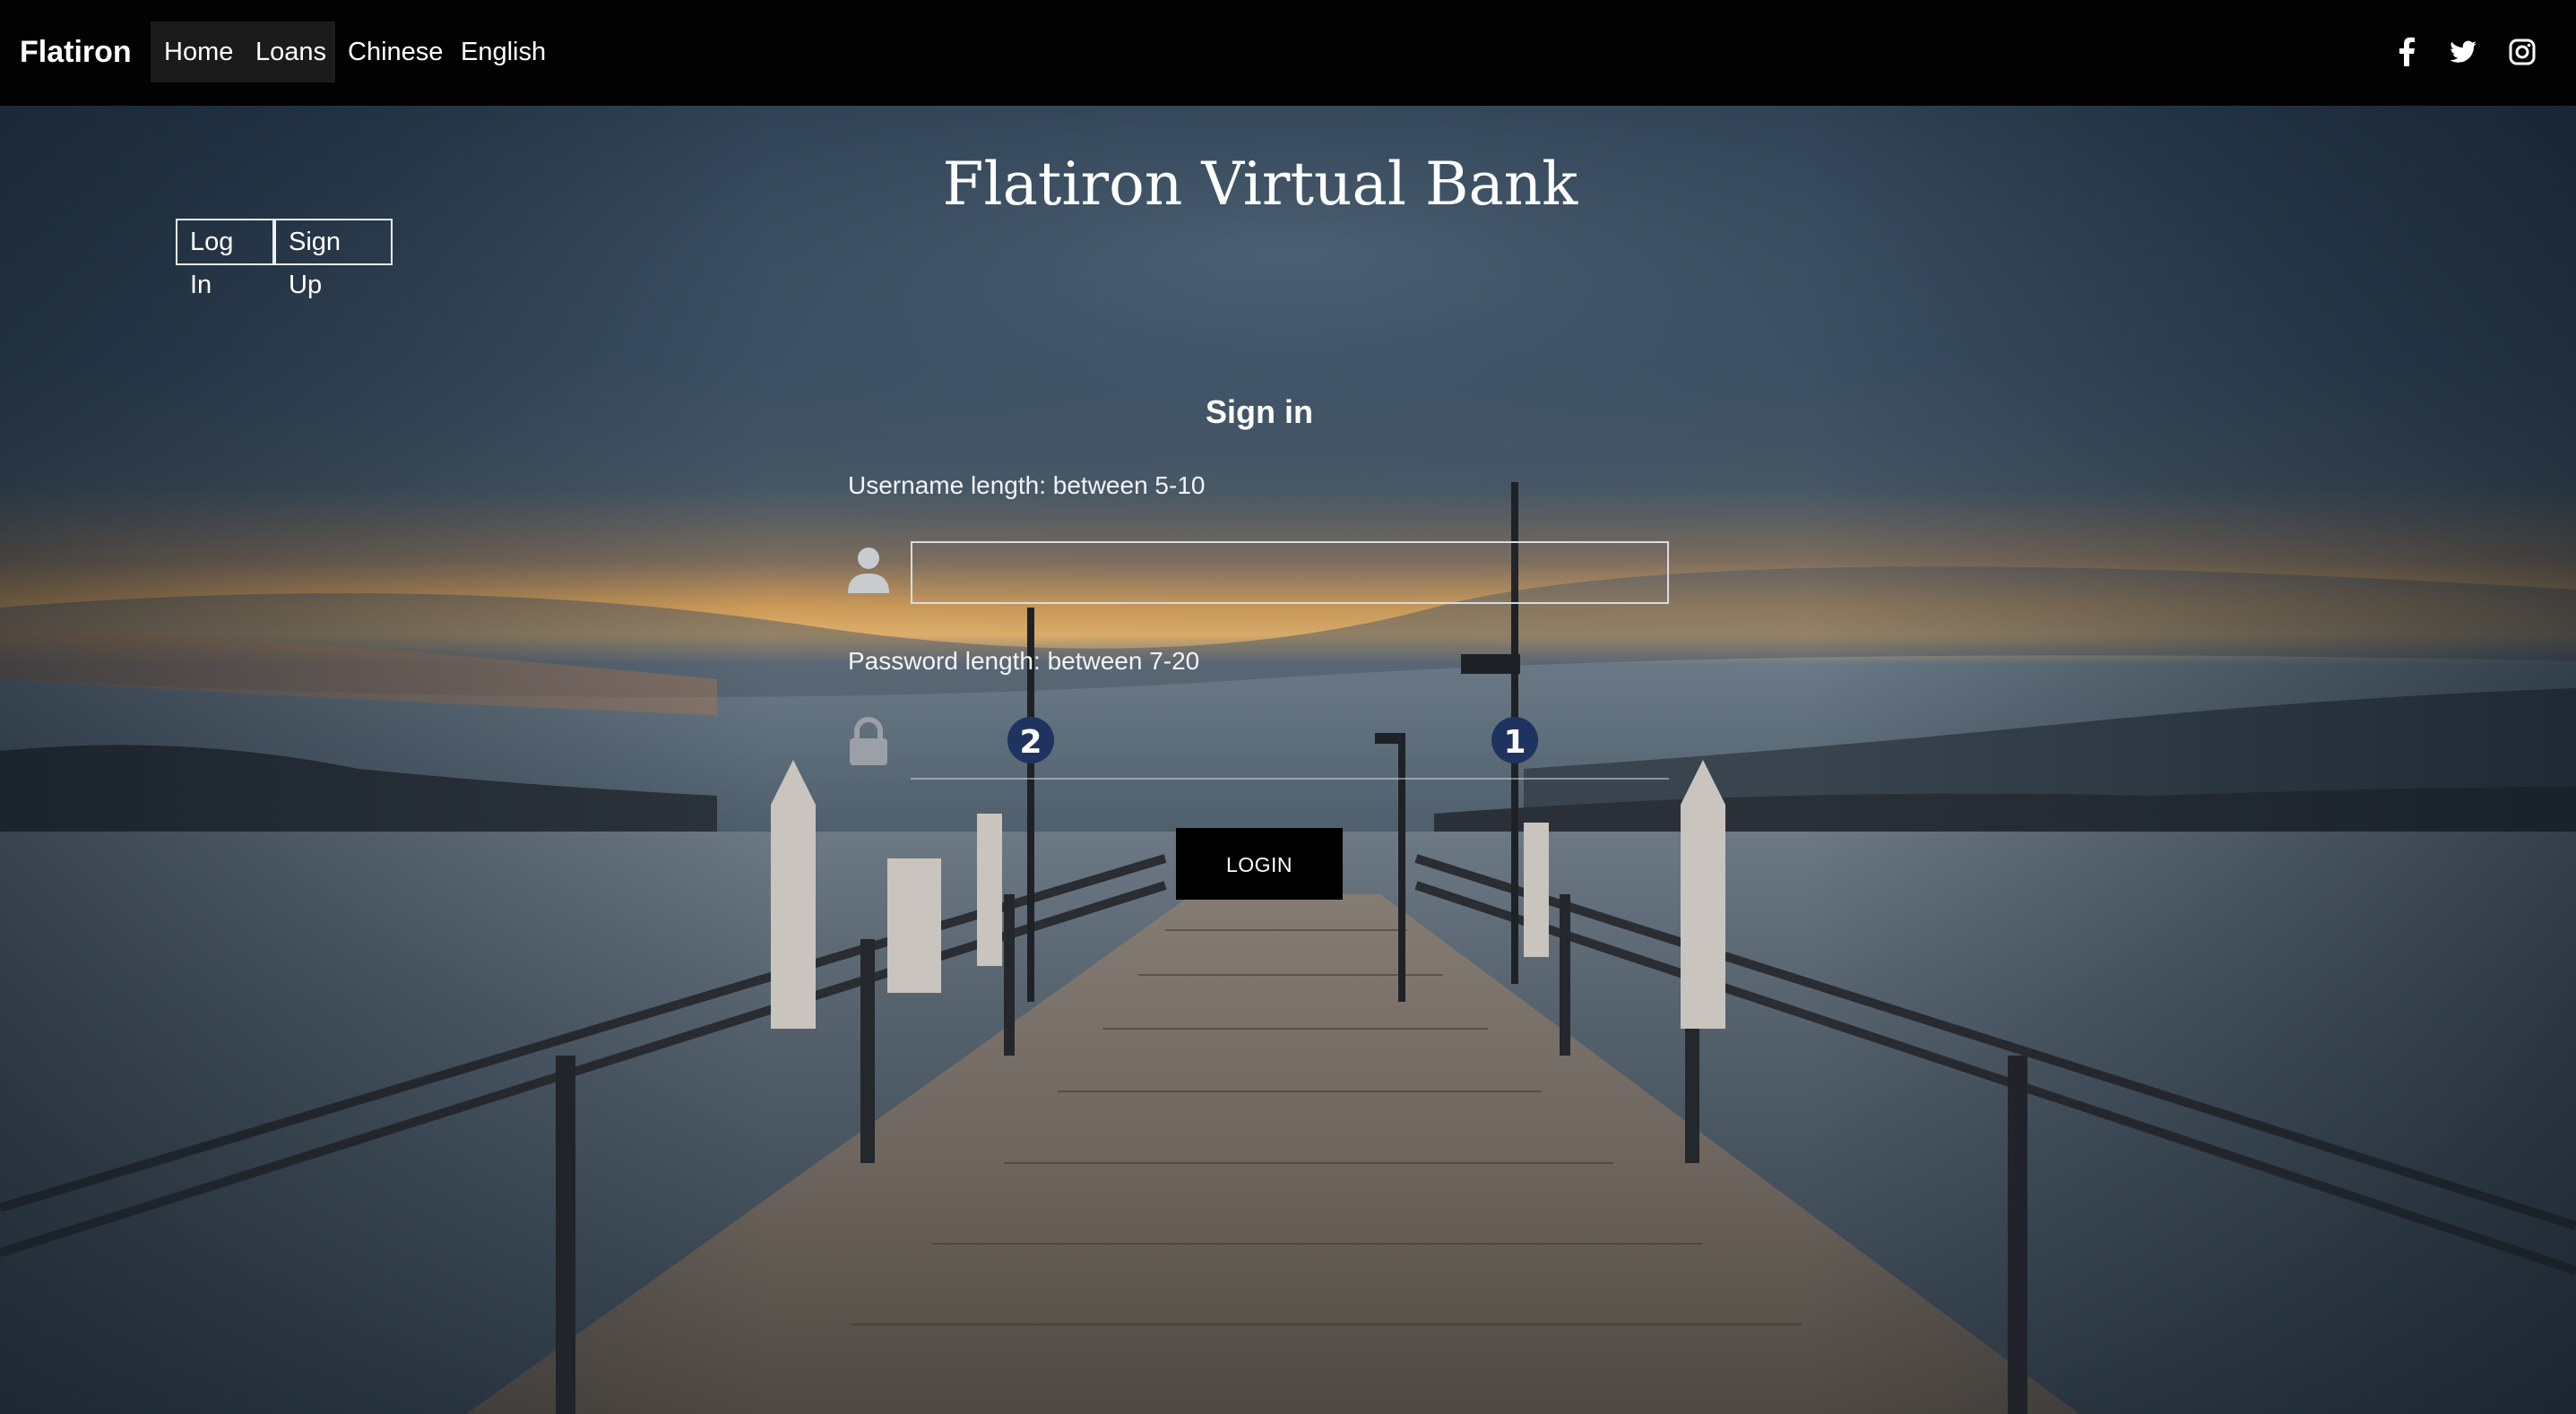 This screenshot has height=1414, width=2576. I want to click on instagram-icon, so click(2522, 52).